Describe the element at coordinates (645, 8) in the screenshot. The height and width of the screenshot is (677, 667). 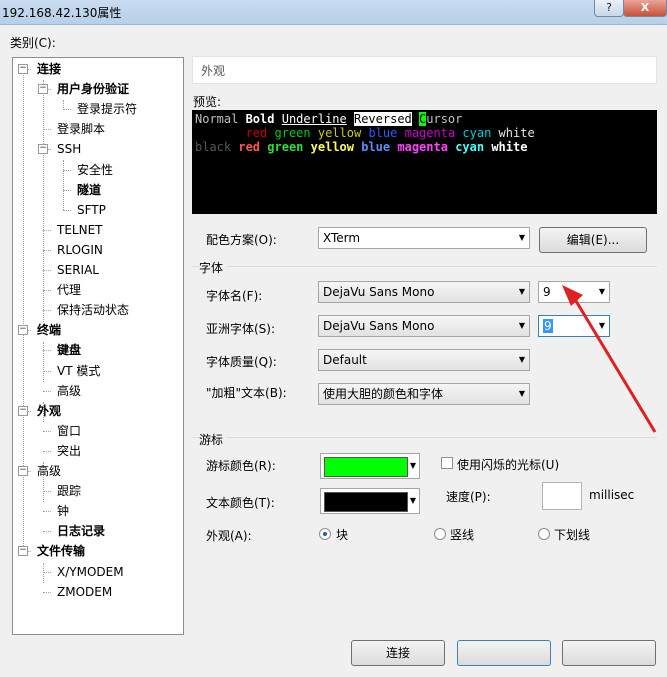
I see `close-button: X` at that location.